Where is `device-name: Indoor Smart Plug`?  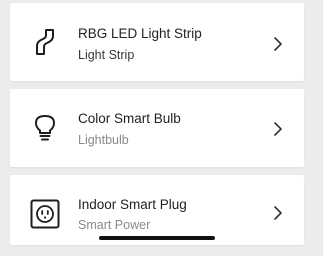 device-name: Indoor Smart Plug is located at coordinates (132, 204).